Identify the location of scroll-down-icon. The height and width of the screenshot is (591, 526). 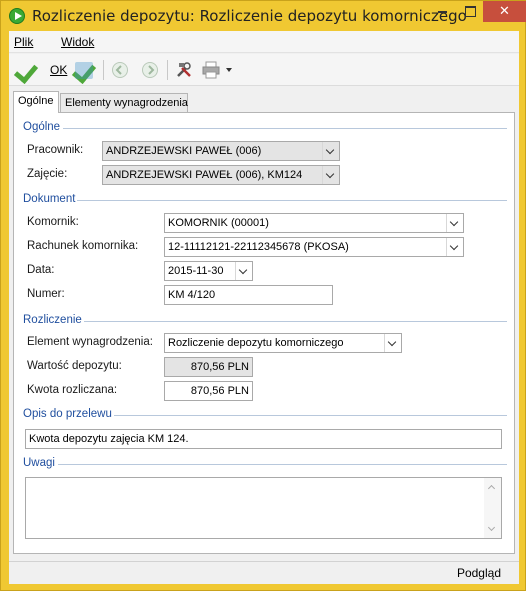
(491, 527).